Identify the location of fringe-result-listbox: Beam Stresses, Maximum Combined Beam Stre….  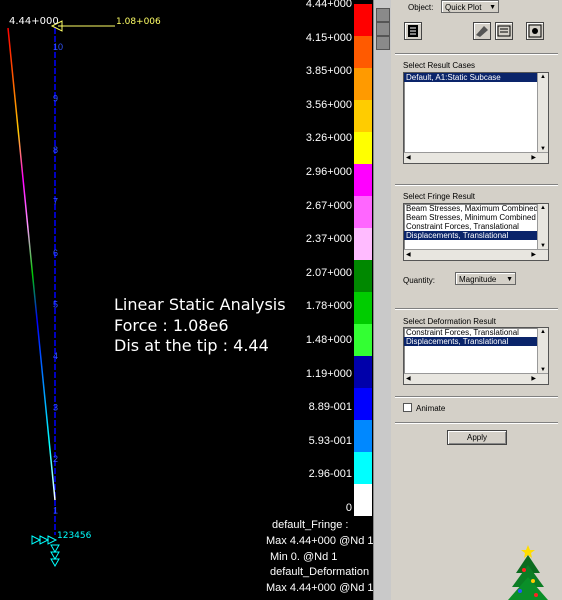
(476, 232).